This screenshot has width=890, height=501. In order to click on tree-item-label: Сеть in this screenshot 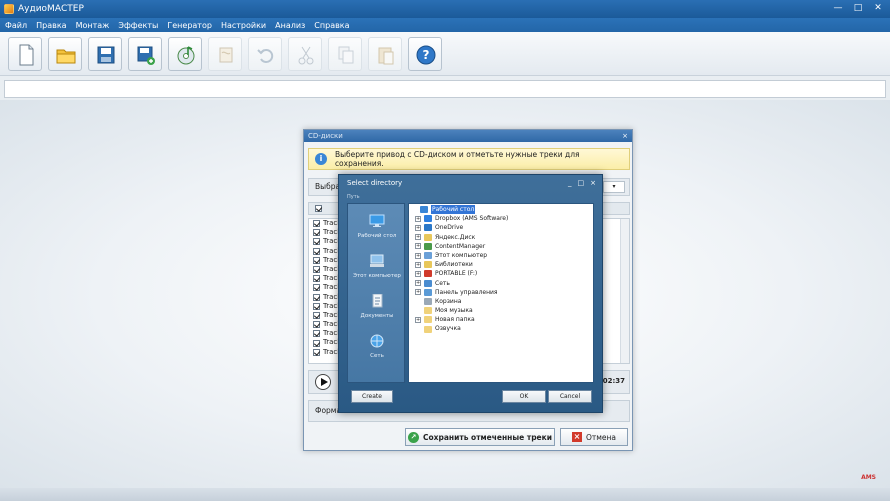, I will do `click(442, 283)`.